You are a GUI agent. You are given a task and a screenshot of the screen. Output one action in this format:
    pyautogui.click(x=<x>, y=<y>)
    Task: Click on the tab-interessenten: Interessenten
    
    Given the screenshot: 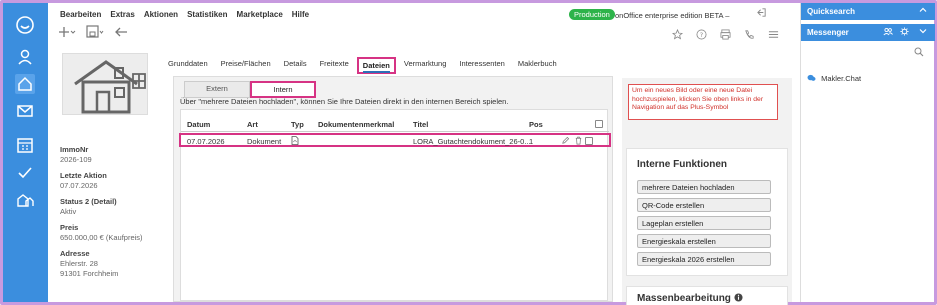 What is the action you would take?
    pyautogui.click(x=481, y=65)
    